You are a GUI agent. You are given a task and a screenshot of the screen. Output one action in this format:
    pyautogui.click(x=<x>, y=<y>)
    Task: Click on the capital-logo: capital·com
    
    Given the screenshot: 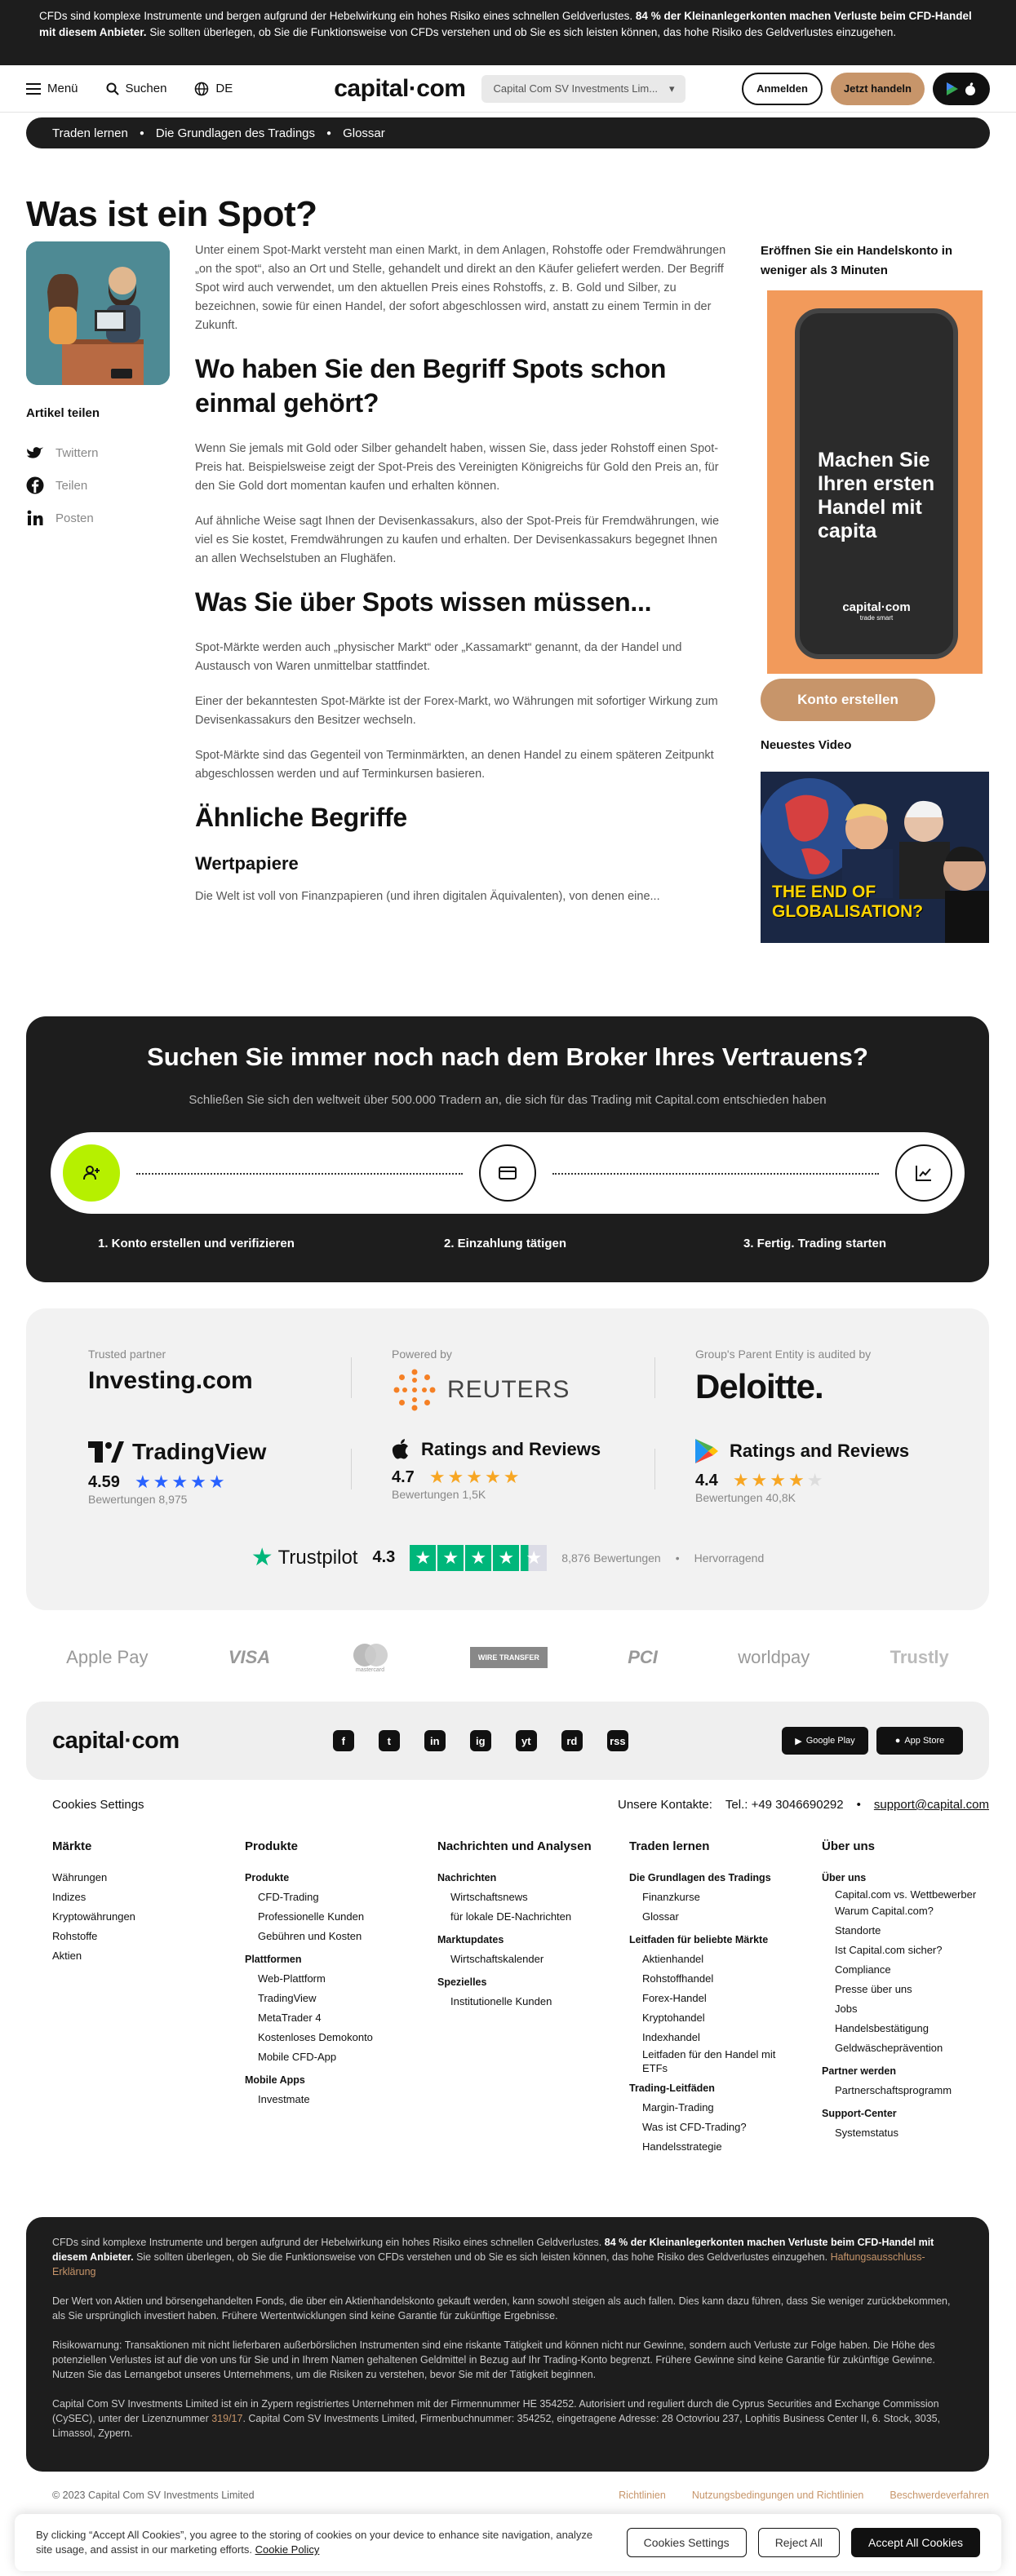 What is the action you would take?
    pyautogui.click(x=400, y=89)
    